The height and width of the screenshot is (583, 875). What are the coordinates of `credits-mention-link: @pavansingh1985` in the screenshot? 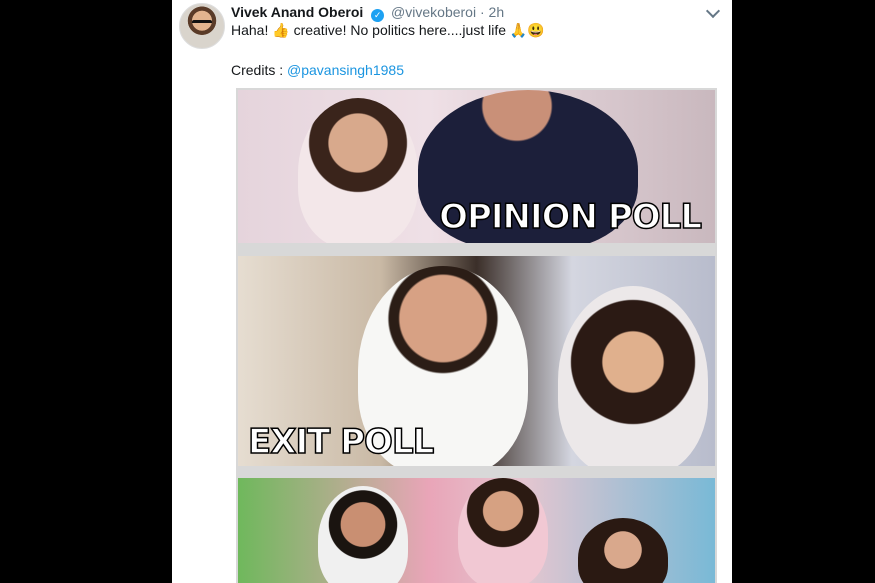 It's located at (345, 70).